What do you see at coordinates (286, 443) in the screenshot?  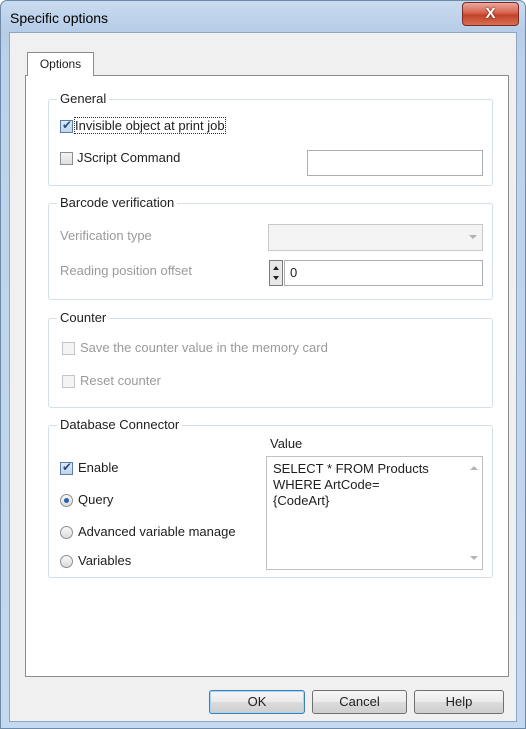 I see `value-column-header: Value` at bounding box center [286, 443].